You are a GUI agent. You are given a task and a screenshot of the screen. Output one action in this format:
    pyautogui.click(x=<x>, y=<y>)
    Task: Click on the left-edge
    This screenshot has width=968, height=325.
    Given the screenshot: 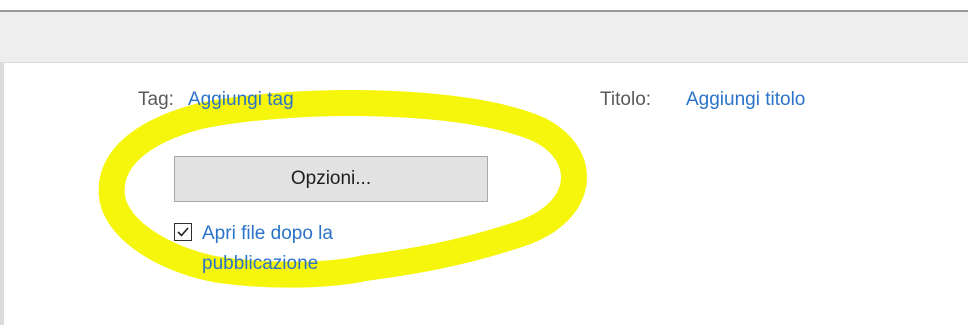 What is the action you would take?
    pyautogui.click(x=2, y=193)
    